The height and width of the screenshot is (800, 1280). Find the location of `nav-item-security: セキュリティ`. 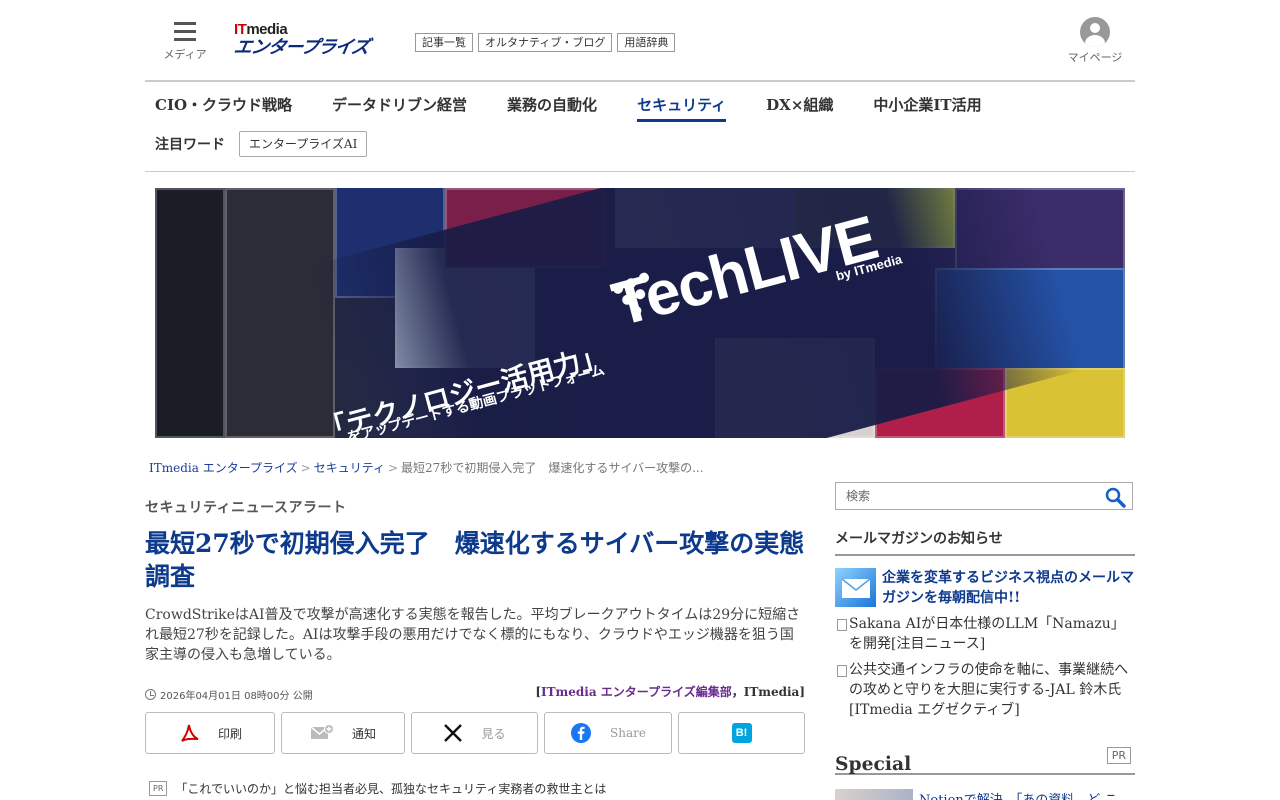

nav-item-security: セキュリティ is located at coordinates (682, 108).